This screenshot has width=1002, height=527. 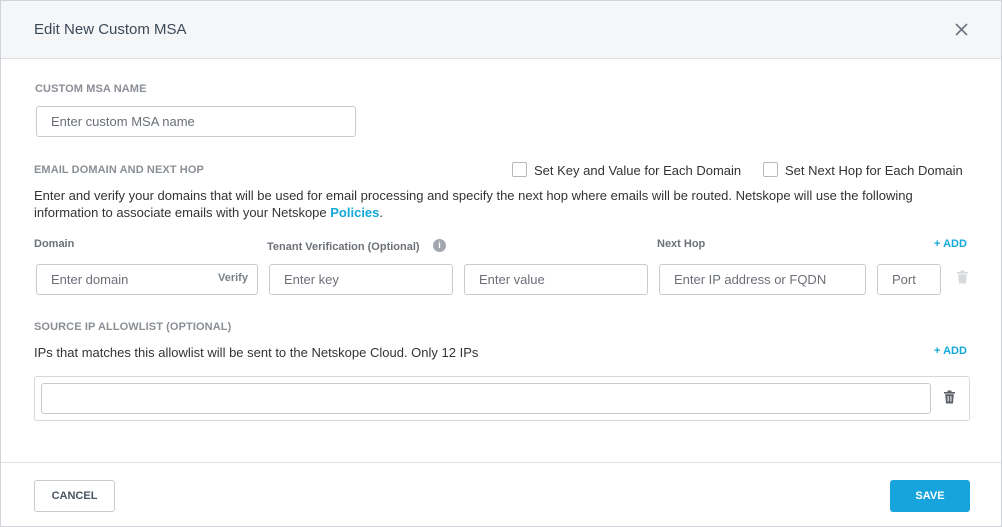 I want to click on port-input, so click(x=909, y=279).